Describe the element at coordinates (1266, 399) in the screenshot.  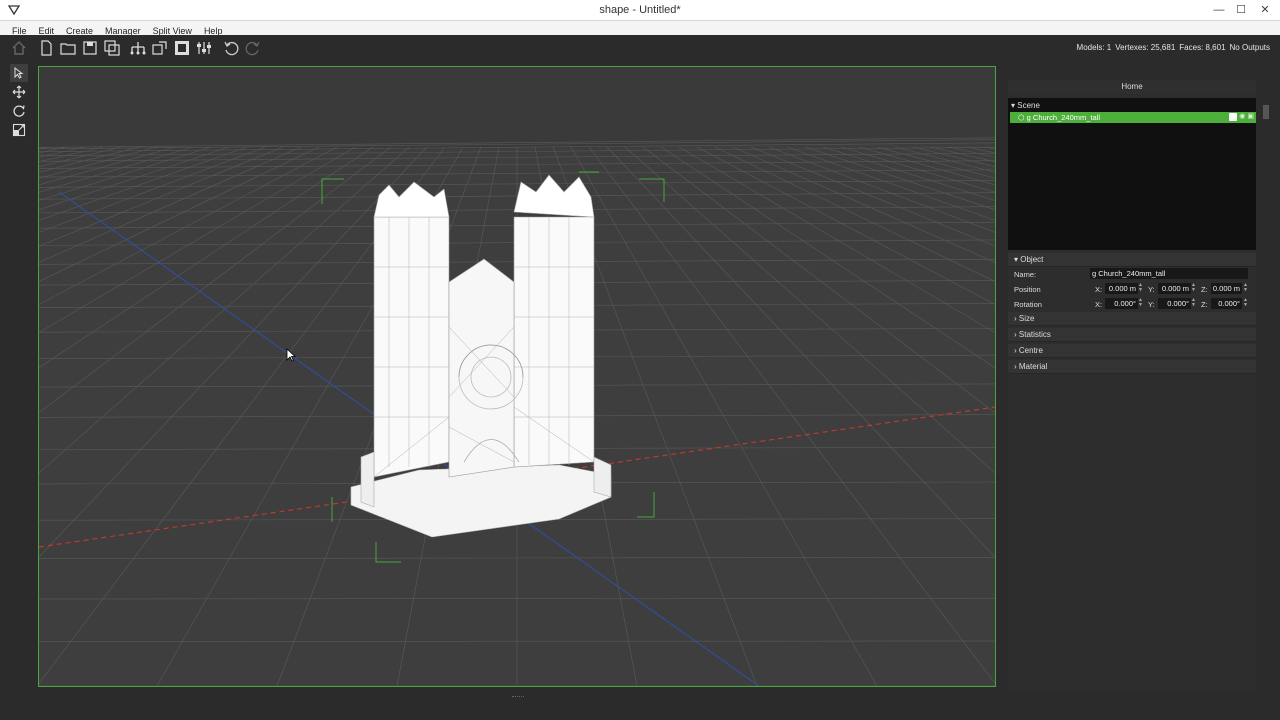
I see `panel-scrollbar` at that location.